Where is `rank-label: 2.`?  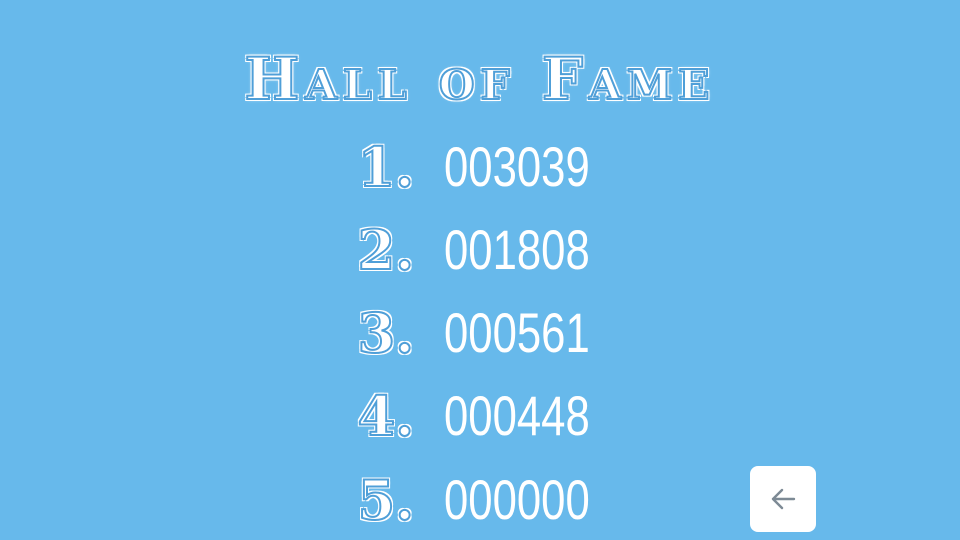
rank-label: 2. is located at coordinates (386, 250).